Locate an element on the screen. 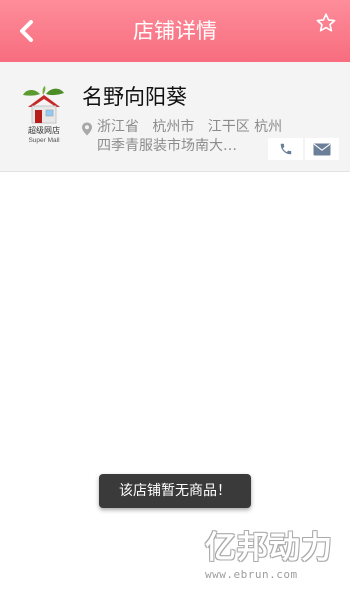 This screenshot has height=594, width=350. envelope-icon is located at coordinates (322, 149).